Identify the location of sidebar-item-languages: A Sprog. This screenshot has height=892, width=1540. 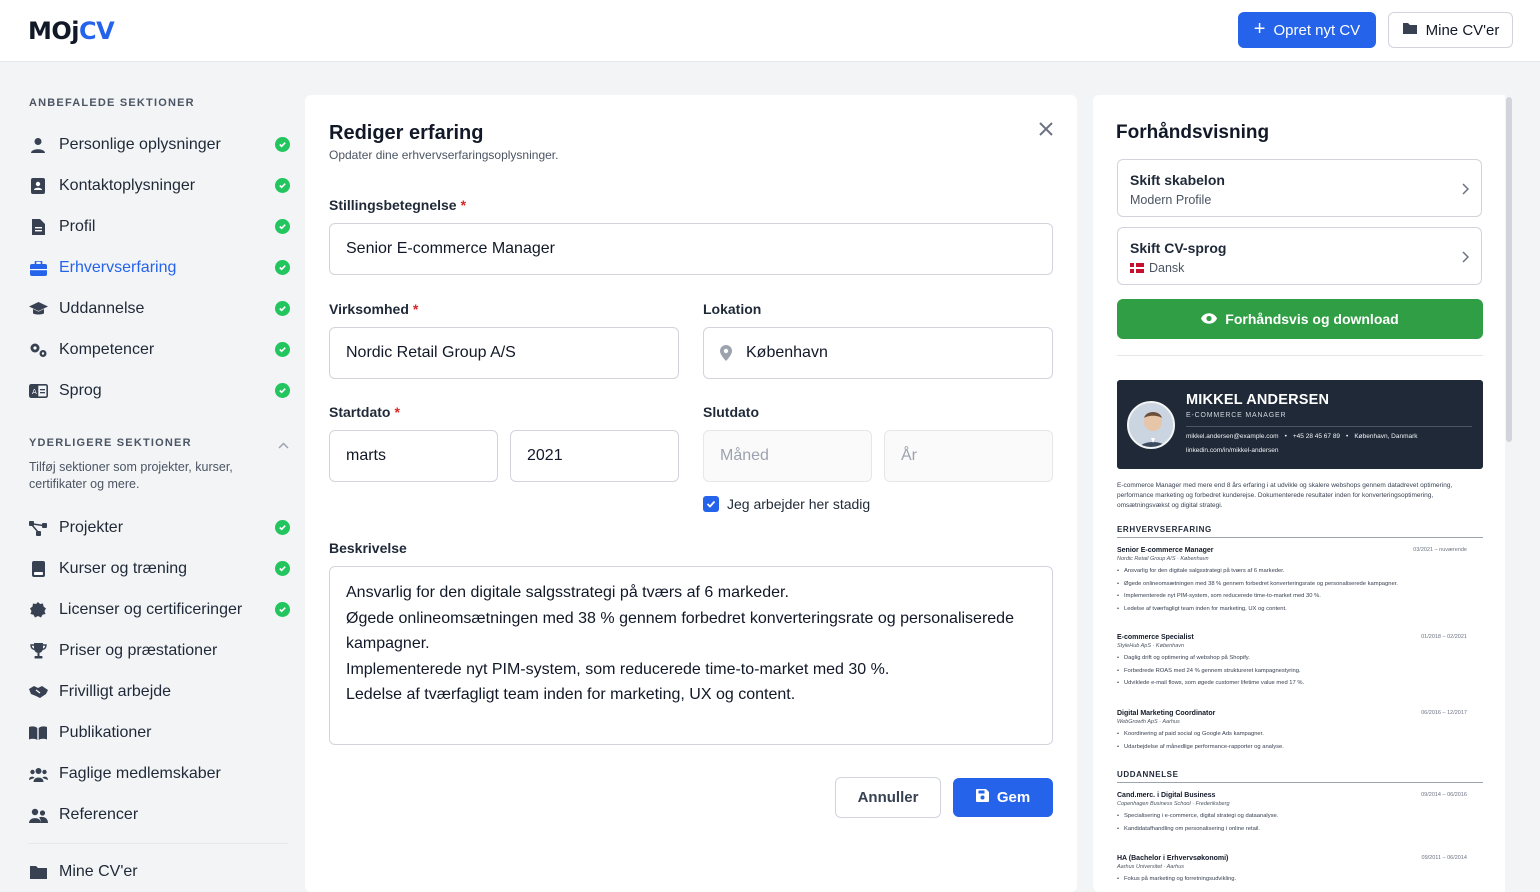
(159, 391).